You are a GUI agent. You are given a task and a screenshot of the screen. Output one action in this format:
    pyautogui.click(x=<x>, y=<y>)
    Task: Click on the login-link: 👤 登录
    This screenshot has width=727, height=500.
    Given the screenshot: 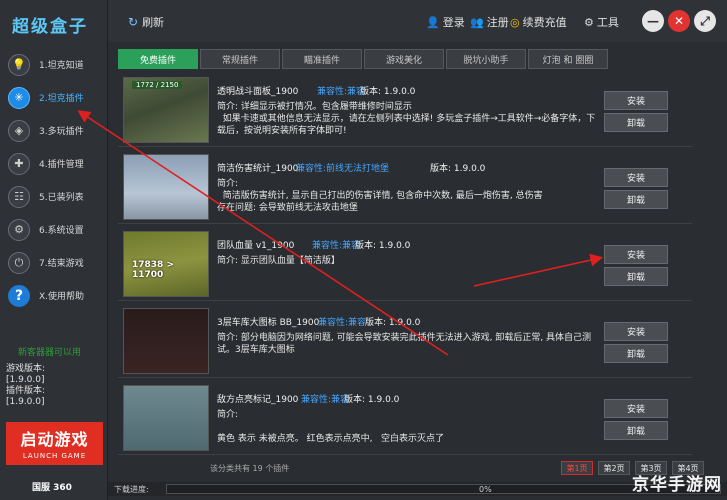 What is the action you would take?
    pyautogui.click(x=445, y=22)
    